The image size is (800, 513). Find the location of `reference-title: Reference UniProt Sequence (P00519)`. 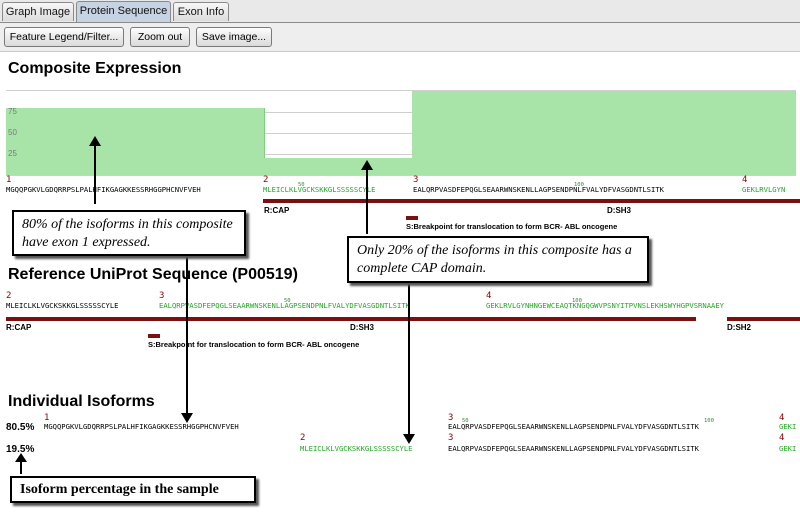

reference-title: Reference UniProt Sequence (P00519) is located at coordinates (153, 274).